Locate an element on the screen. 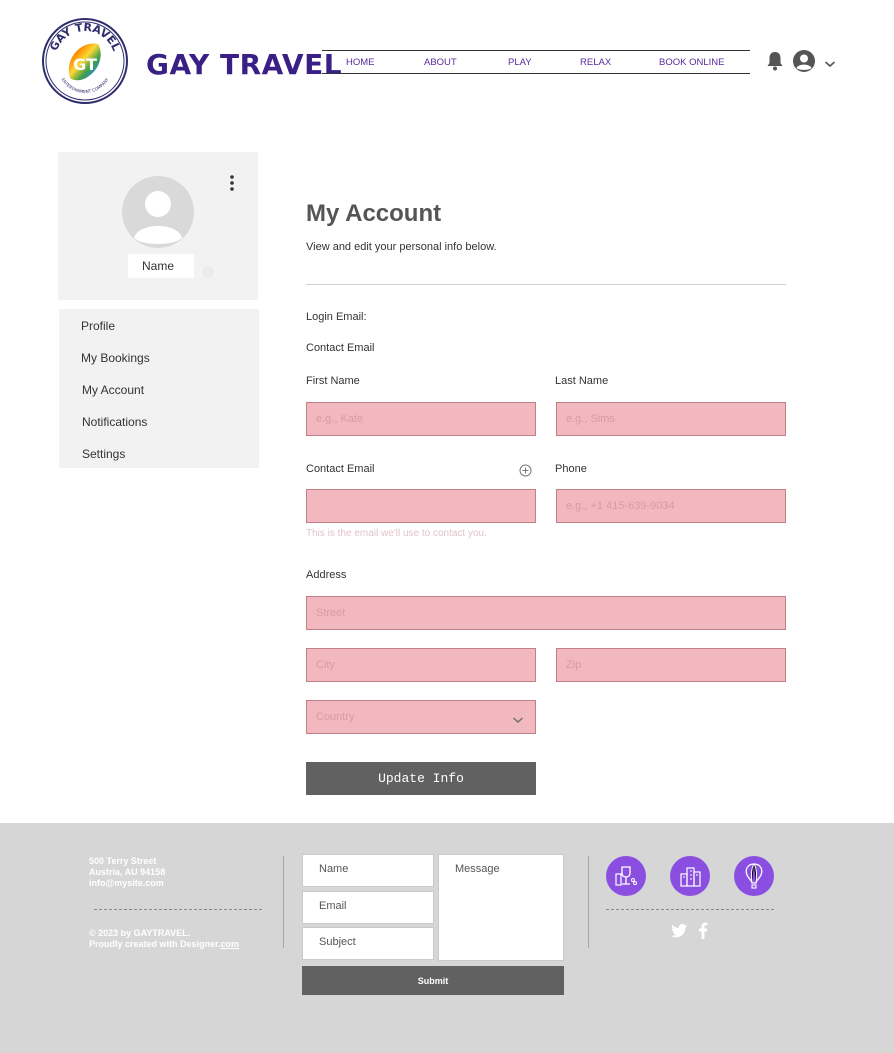  footer-message-input: Message is located at coordinates (501, 907).